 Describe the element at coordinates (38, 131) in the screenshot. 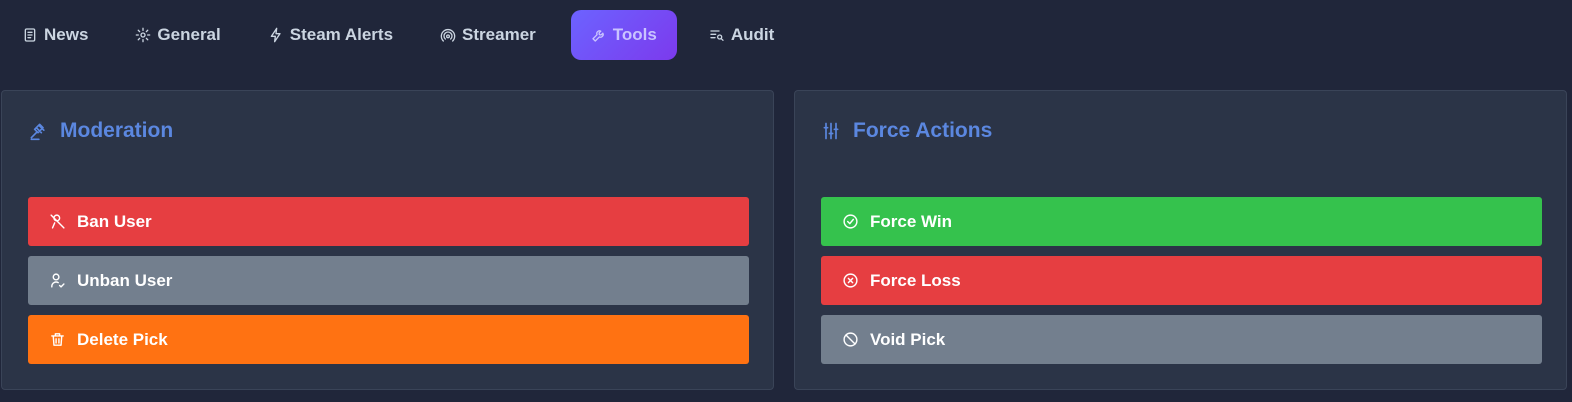

I see `gavel-icon` at that location.